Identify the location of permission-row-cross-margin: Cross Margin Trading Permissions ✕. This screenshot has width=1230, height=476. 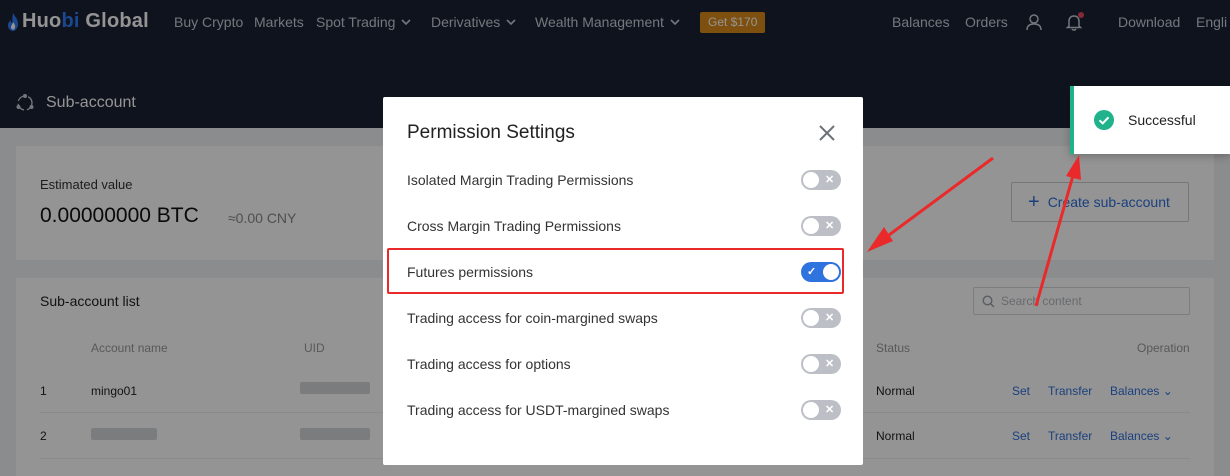
(624, 226).